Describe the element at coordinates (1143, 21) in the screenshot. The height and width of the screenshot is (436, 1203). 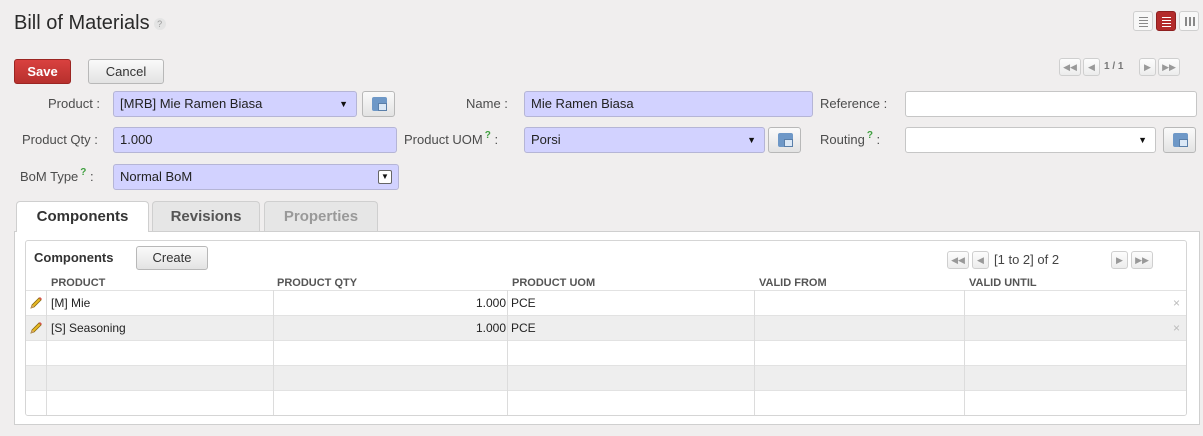
I see `list-view-icon` at that location.